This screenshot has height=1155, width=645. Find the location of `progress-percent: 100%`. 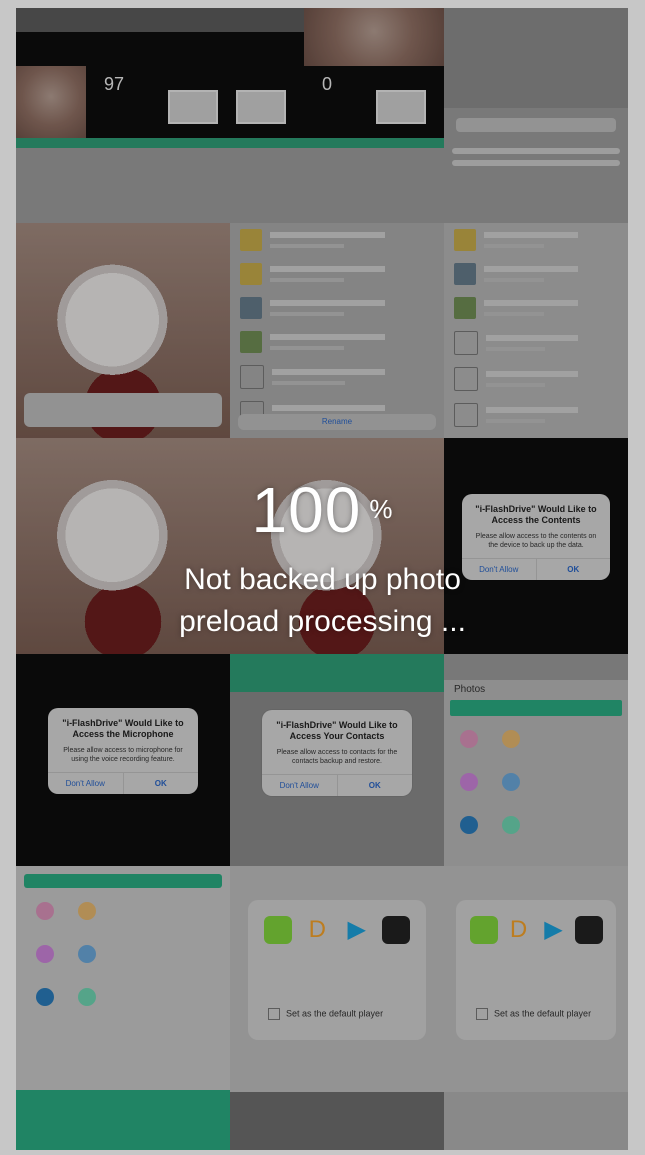

progress-percent: 100% is located at coordinates (323, 510).